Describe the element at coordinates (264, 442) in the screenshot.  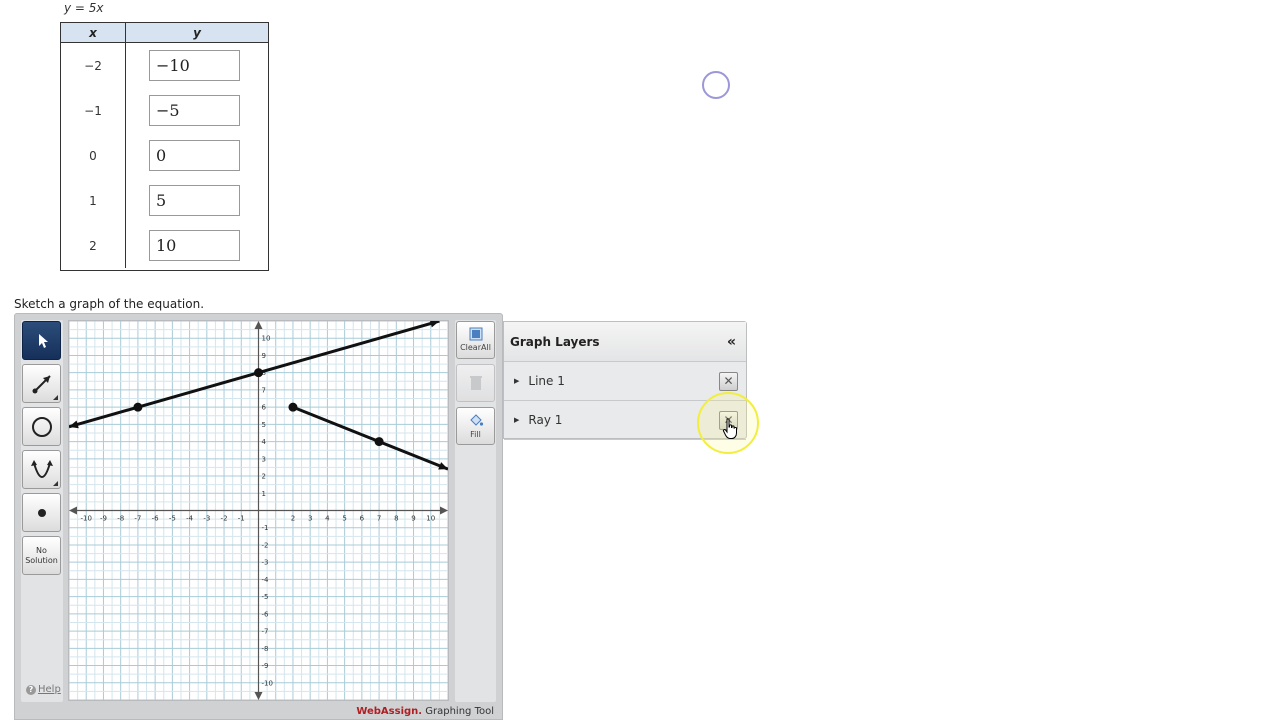
I see `y-tick-label: 4` at that location.